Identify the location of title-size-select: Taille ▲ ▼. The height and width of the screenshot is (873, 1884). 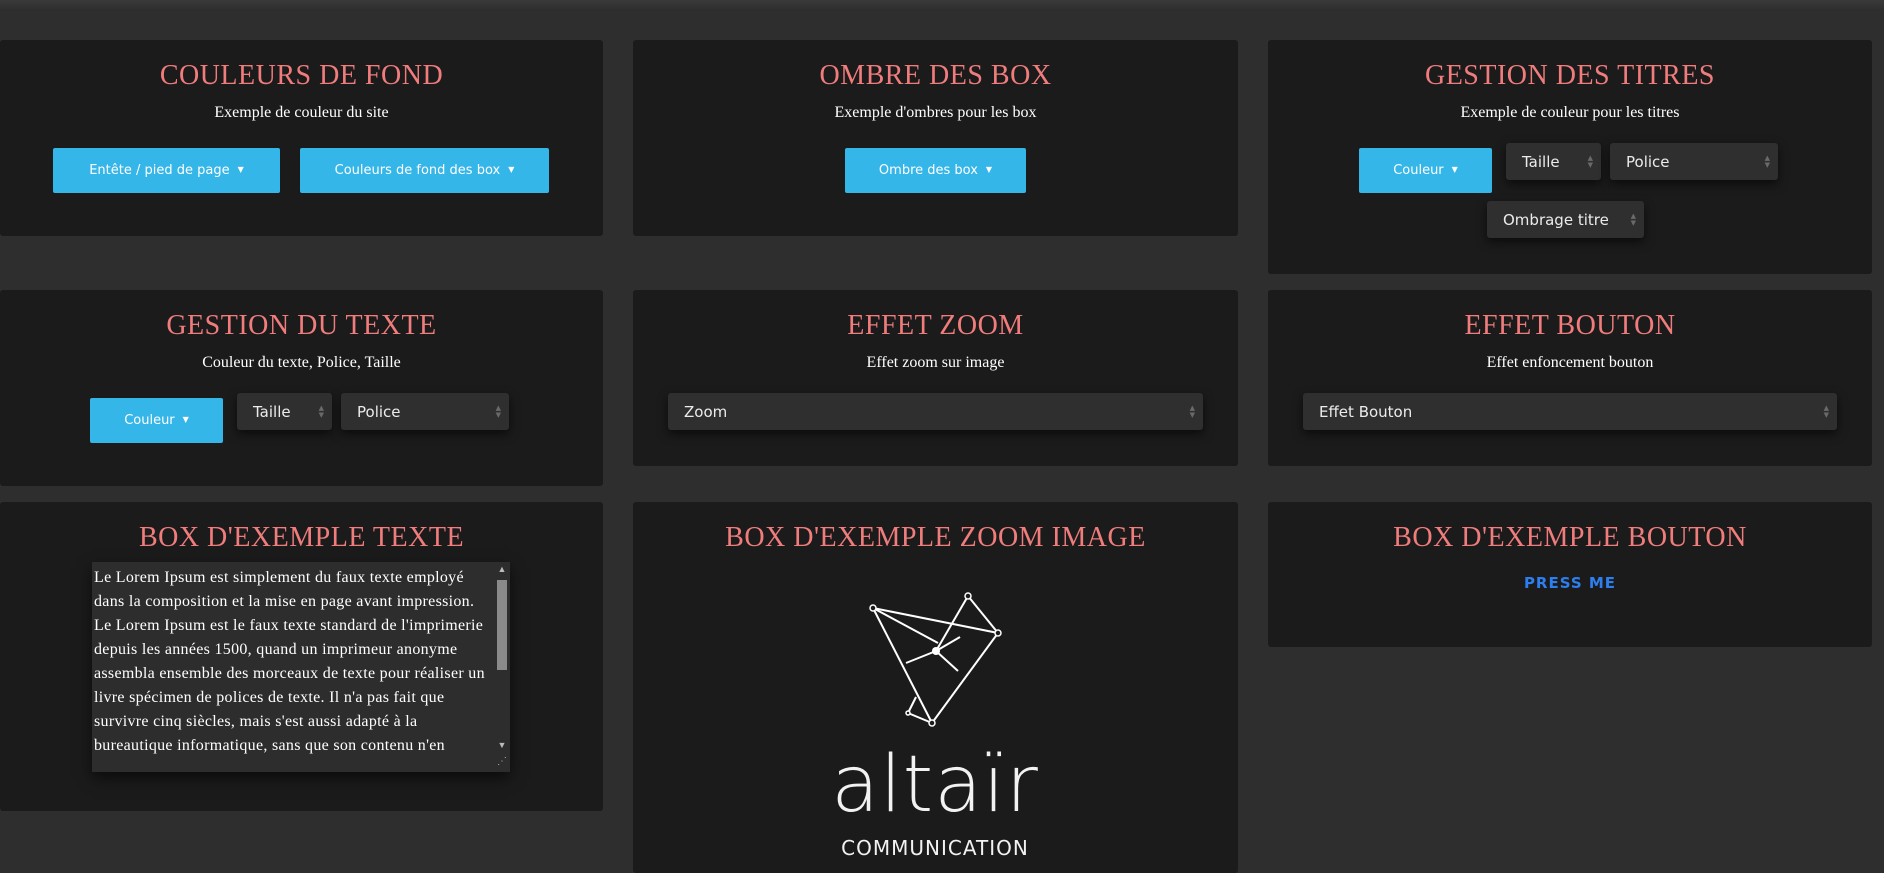
(1553, 161).